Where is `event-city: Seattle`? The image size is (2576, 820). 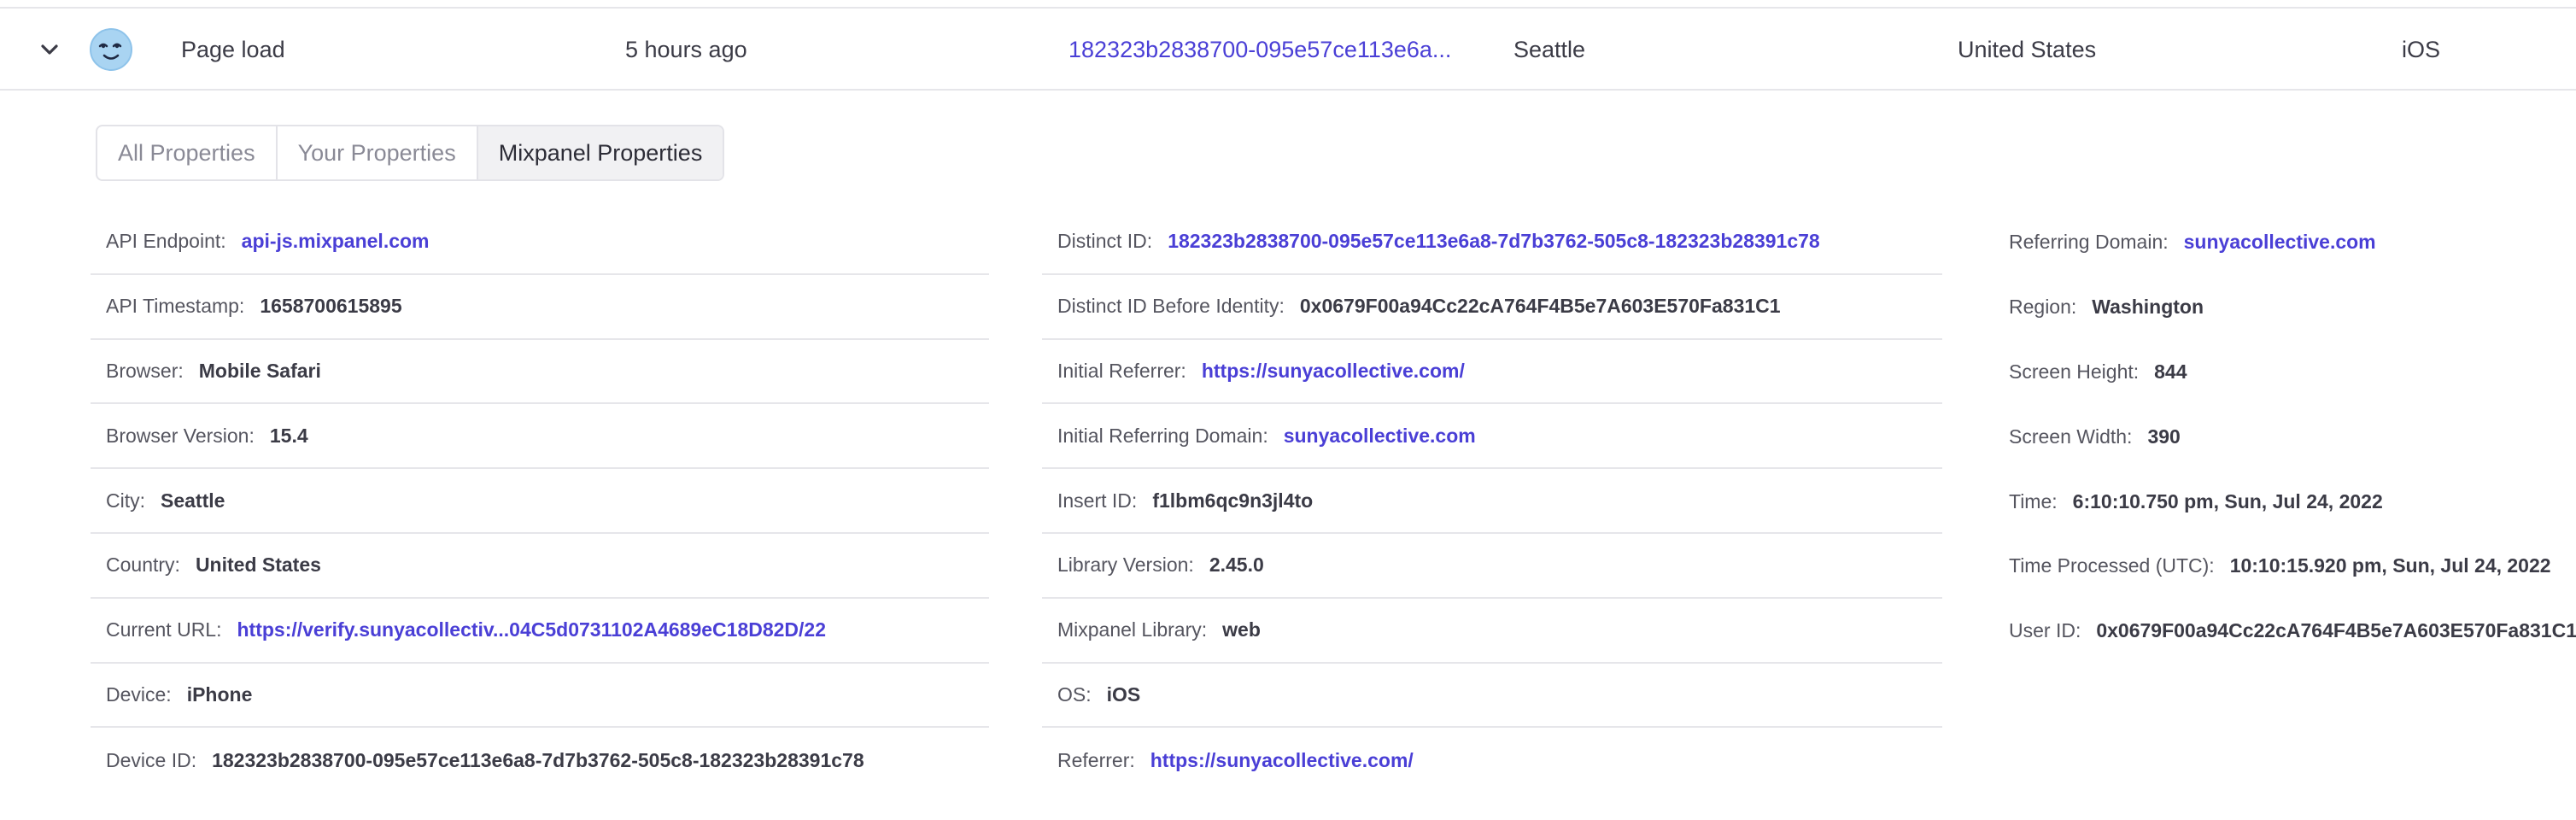 event-city: Seattle is located at coordinates (1549, 49).